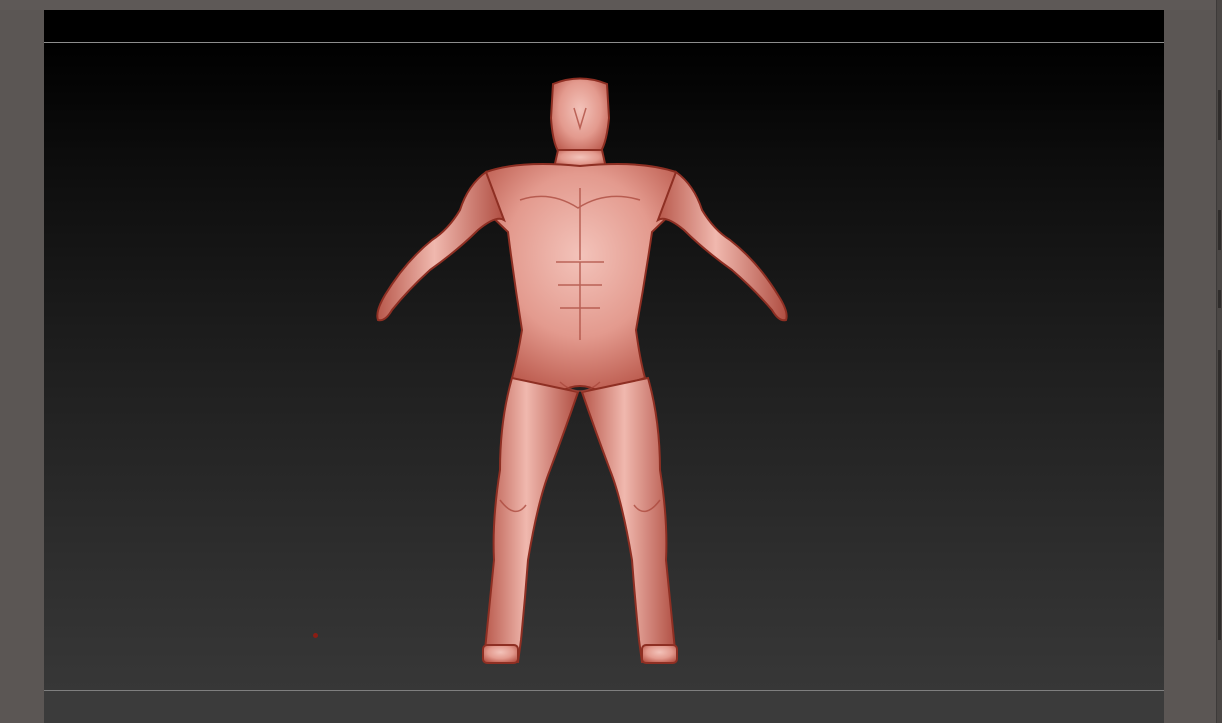 The width and height of the screenshot is (1222, 723). What do you see at coordinates (604, 707) in the screenshot?
I see `canvas-bottom-bar` at bounding box center [604, 707].